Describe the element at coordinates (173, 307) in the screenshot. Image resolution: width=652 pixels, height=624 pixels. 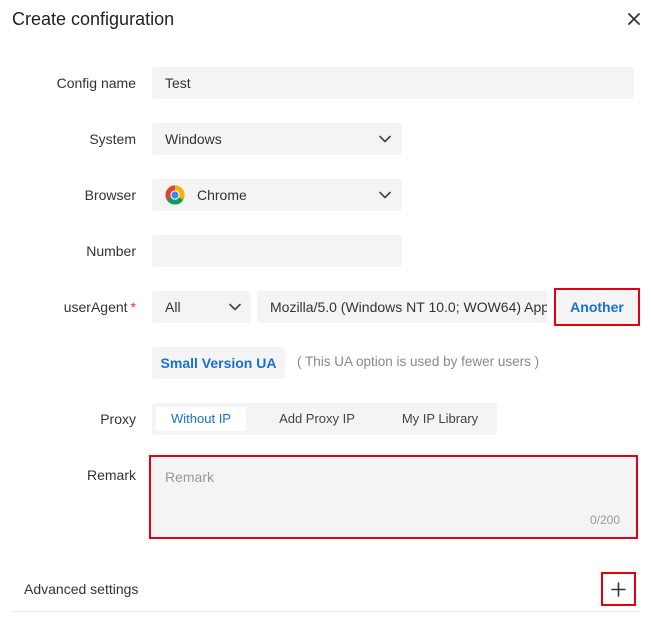
I see `ua-filter-value: All` at that location.